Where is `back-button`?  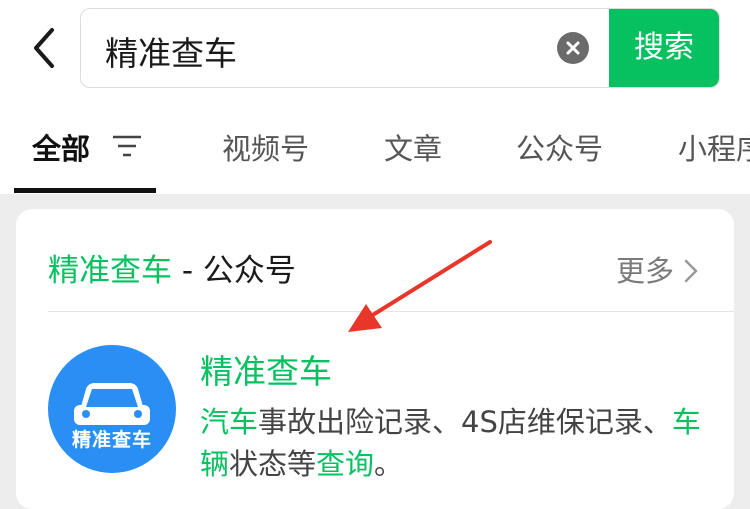 back-button is located at coordinates (48, 48).